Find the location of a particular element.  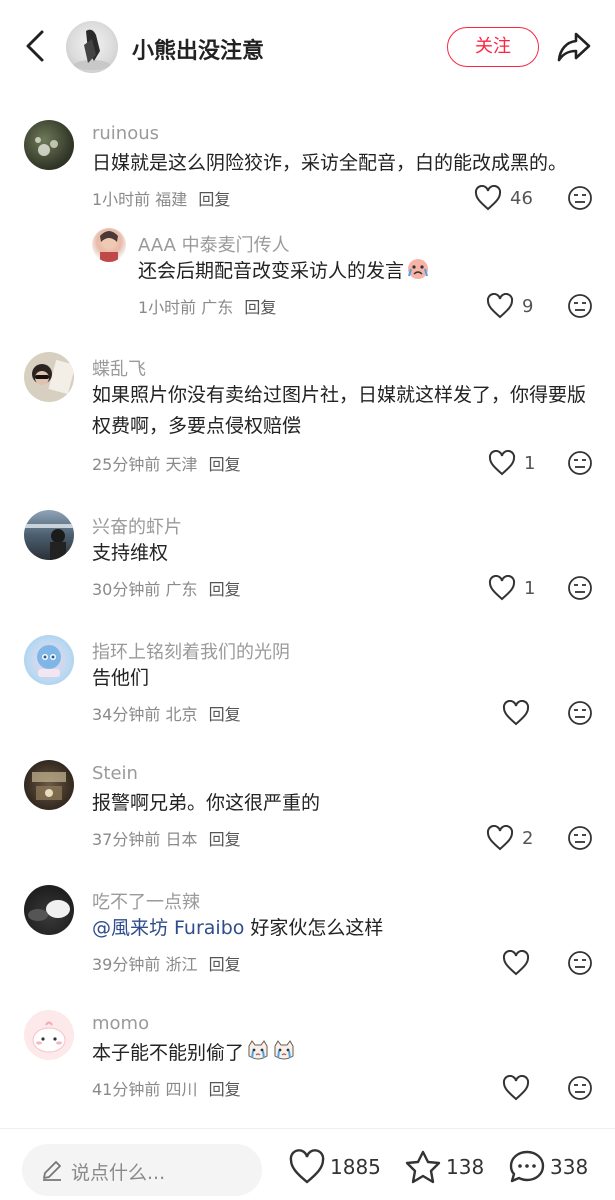

comment-text: @風来坊 Furaibo 好家伙怎么这样 is located at coordinates (238, 928).